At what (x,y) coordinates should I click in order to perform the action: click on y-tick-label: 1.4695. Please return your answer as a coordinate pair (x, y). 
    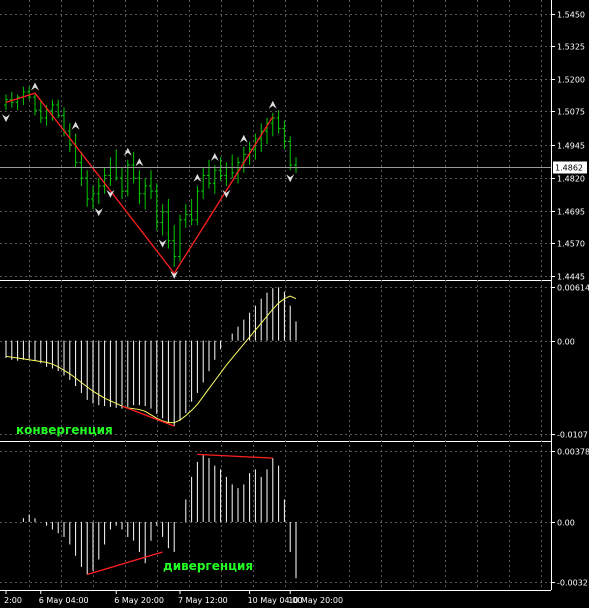
    Looking at the image, I should click on (571, 212).